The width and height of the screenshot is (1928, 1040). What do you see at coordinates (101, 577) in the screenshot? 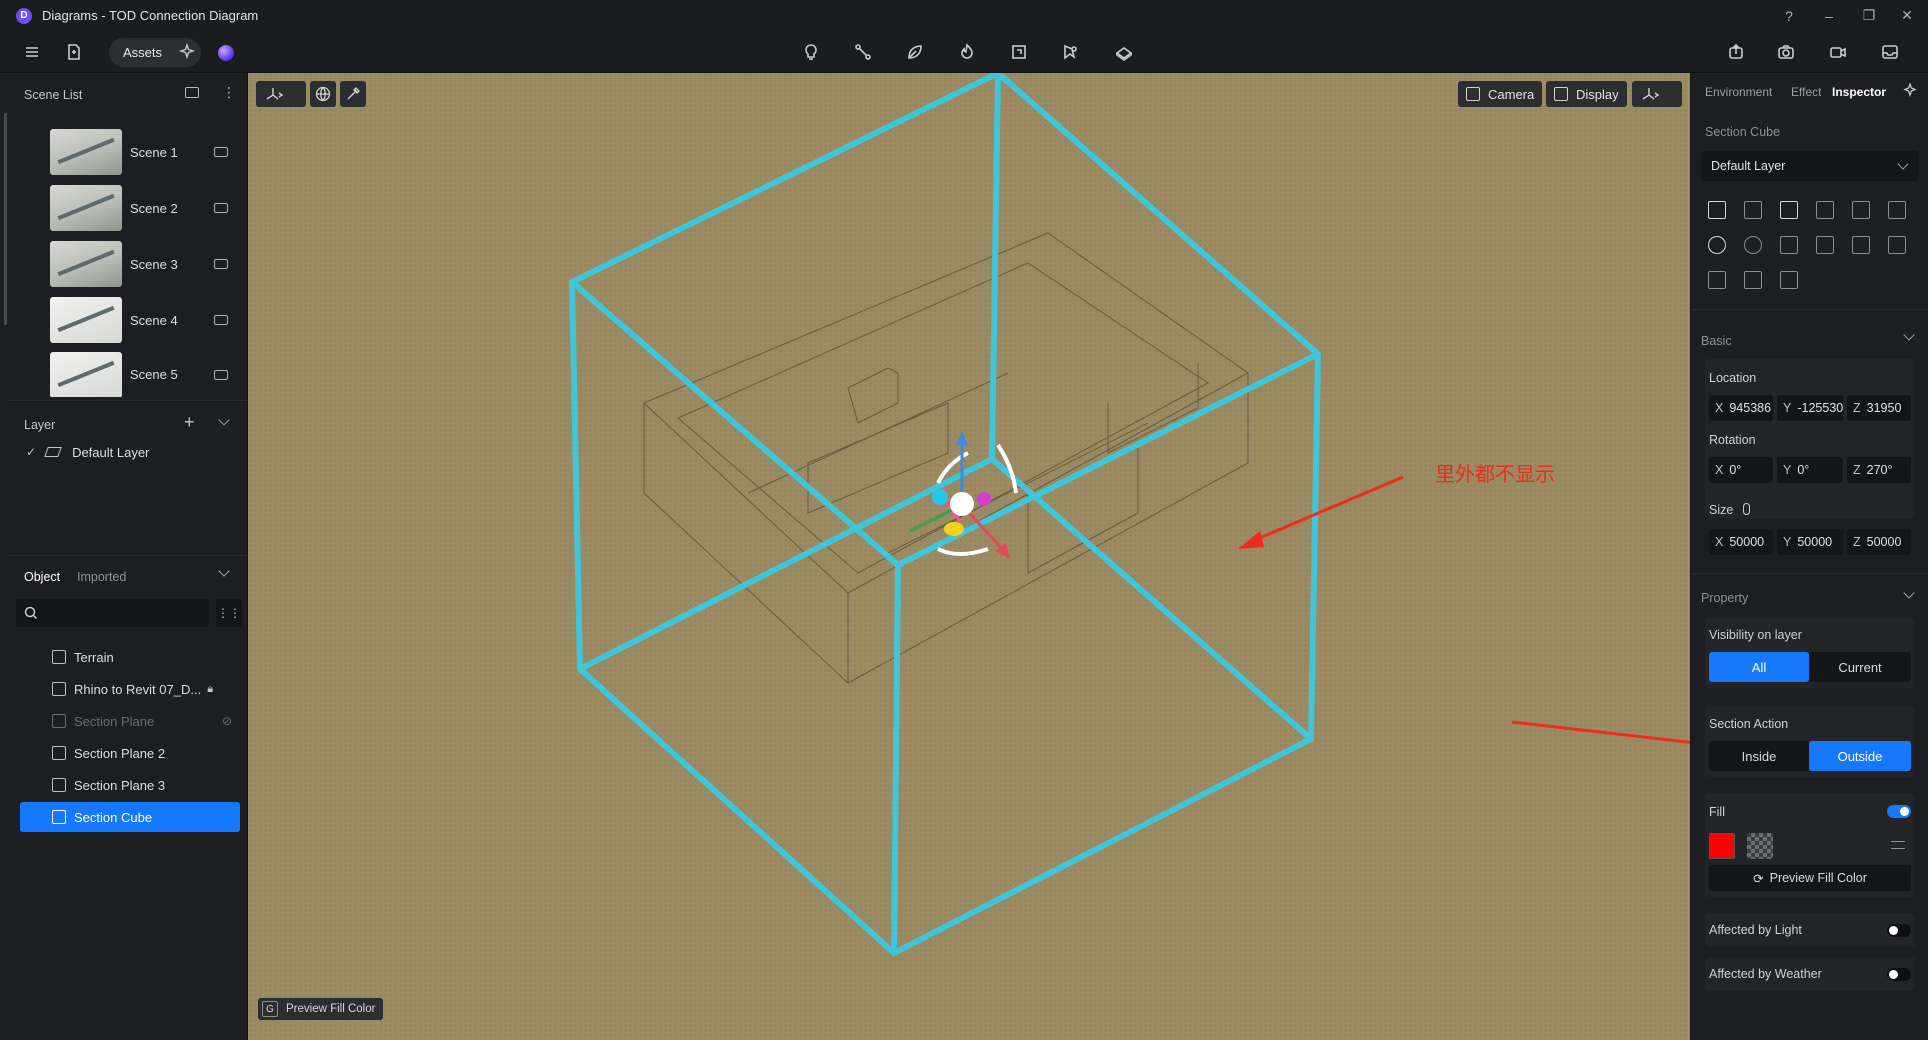
I see `imported-tab: Imported` at bounding box center [101, 577].